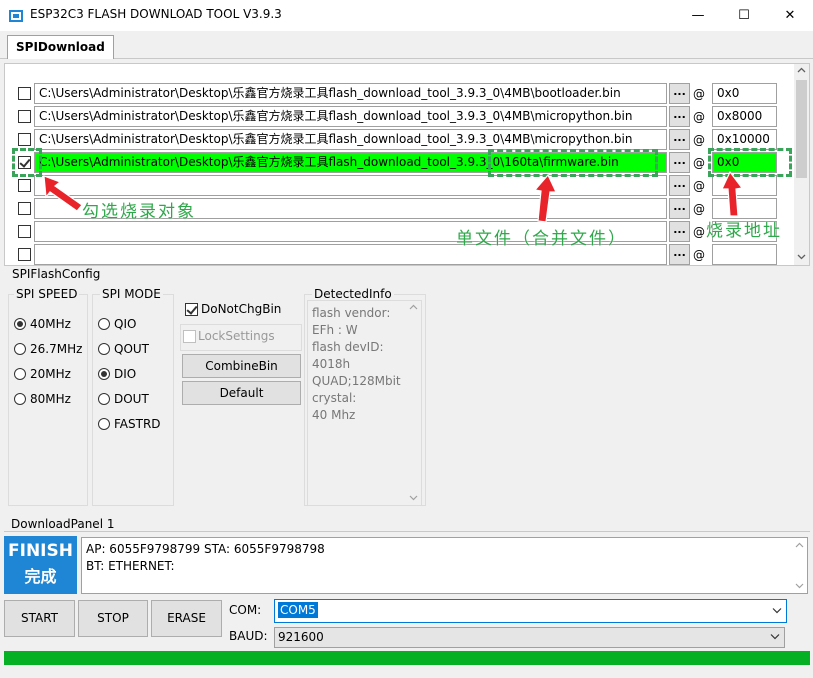 The height and width of the screenshot is (678, 813). What do you see at coordinates (245, 610) in the screenshot?
I see `com-label: COM:` at bounding box center [245, 610].